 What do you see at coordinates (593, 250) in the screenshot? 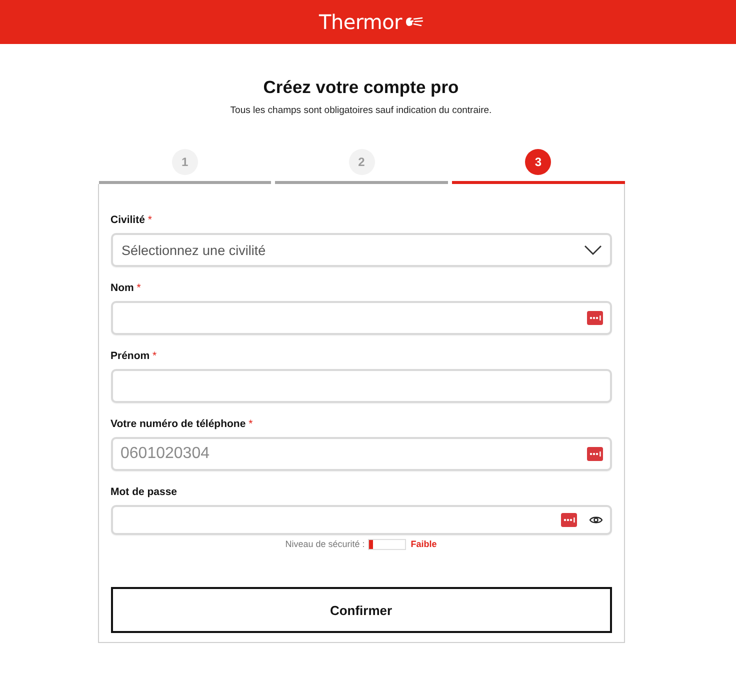
I see `chevron-down-icon` at bounding box center [593, 250].